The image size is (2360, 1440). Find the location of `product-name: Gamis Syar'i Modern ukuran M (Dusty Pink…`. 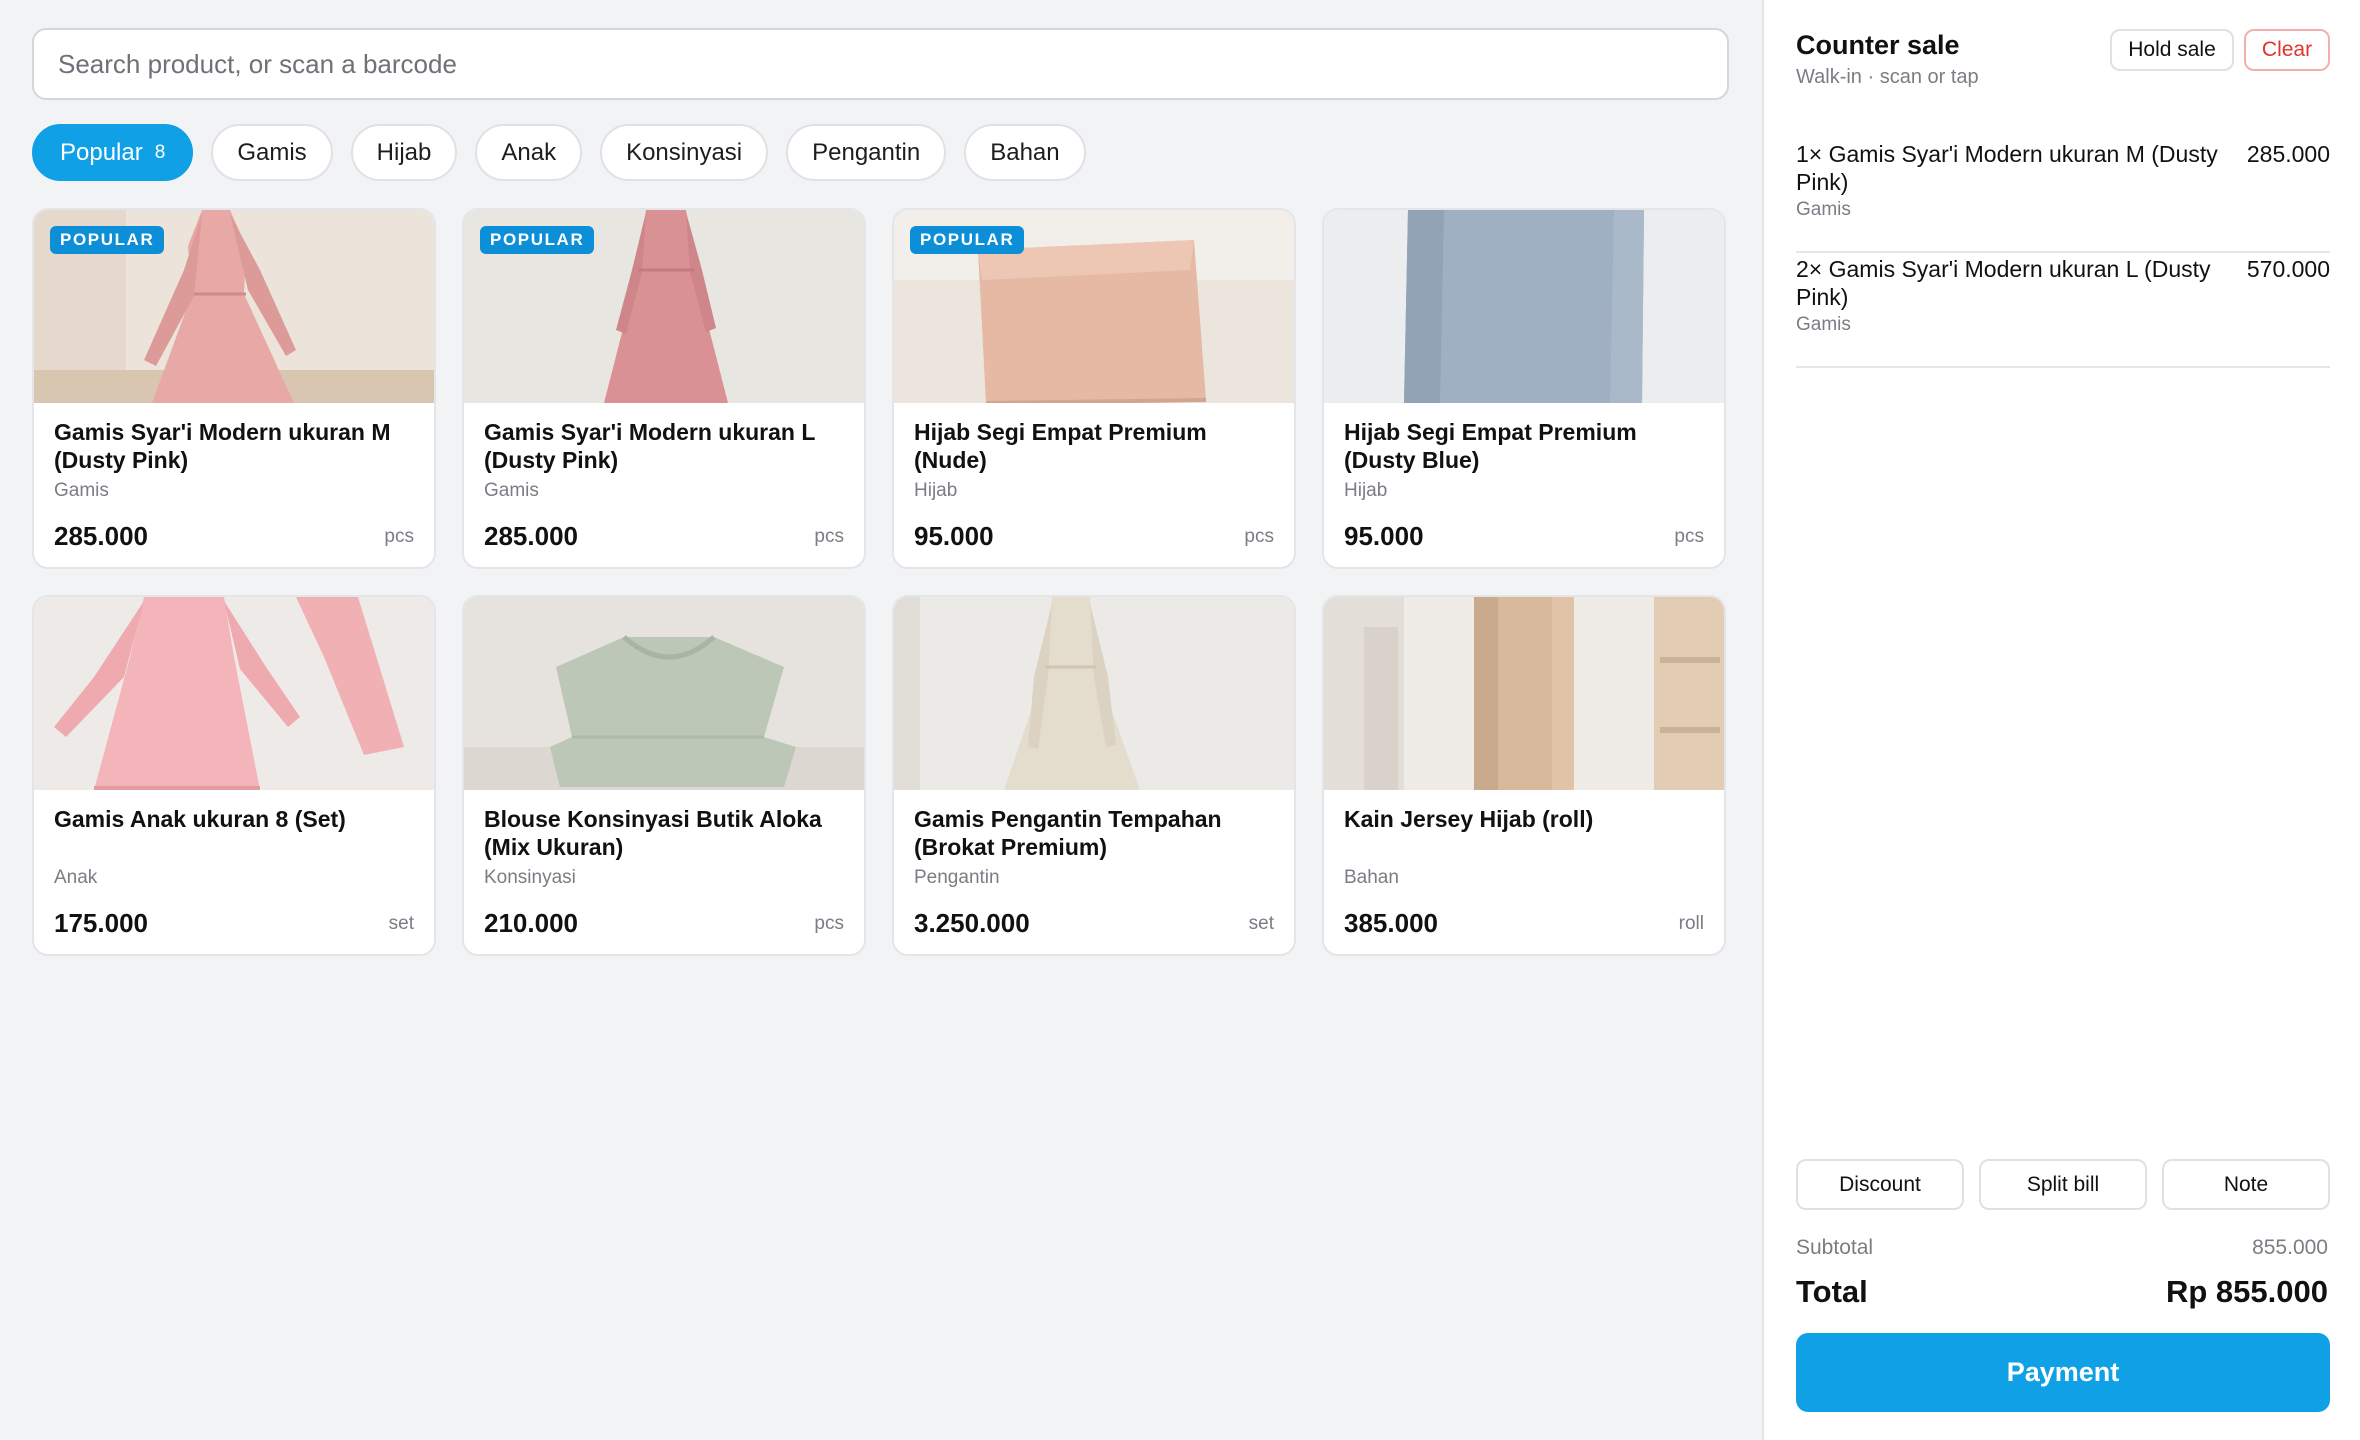

product-name: Gamis Syar'i Modern ukuran M (Dusty Pink… is located at coordinates (222, 446).